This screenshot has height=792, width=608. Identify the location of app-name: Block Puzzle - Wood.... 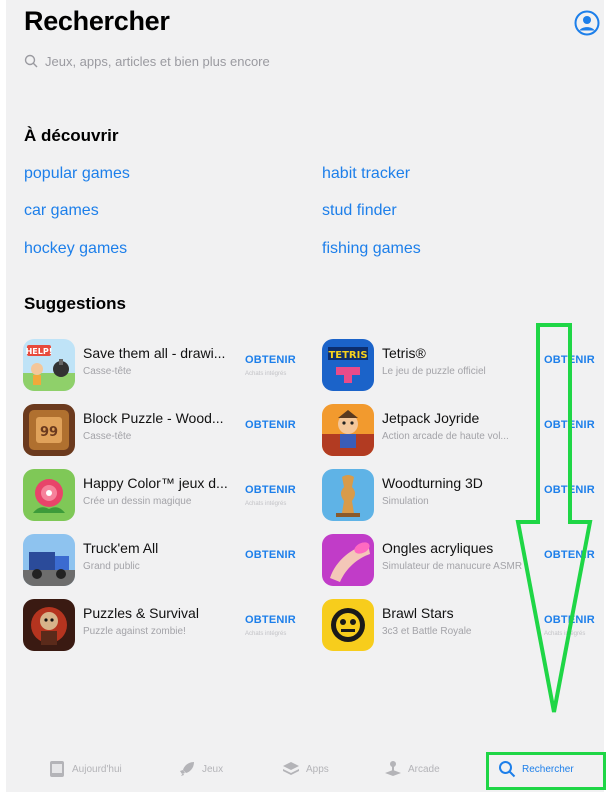
(153, 418).